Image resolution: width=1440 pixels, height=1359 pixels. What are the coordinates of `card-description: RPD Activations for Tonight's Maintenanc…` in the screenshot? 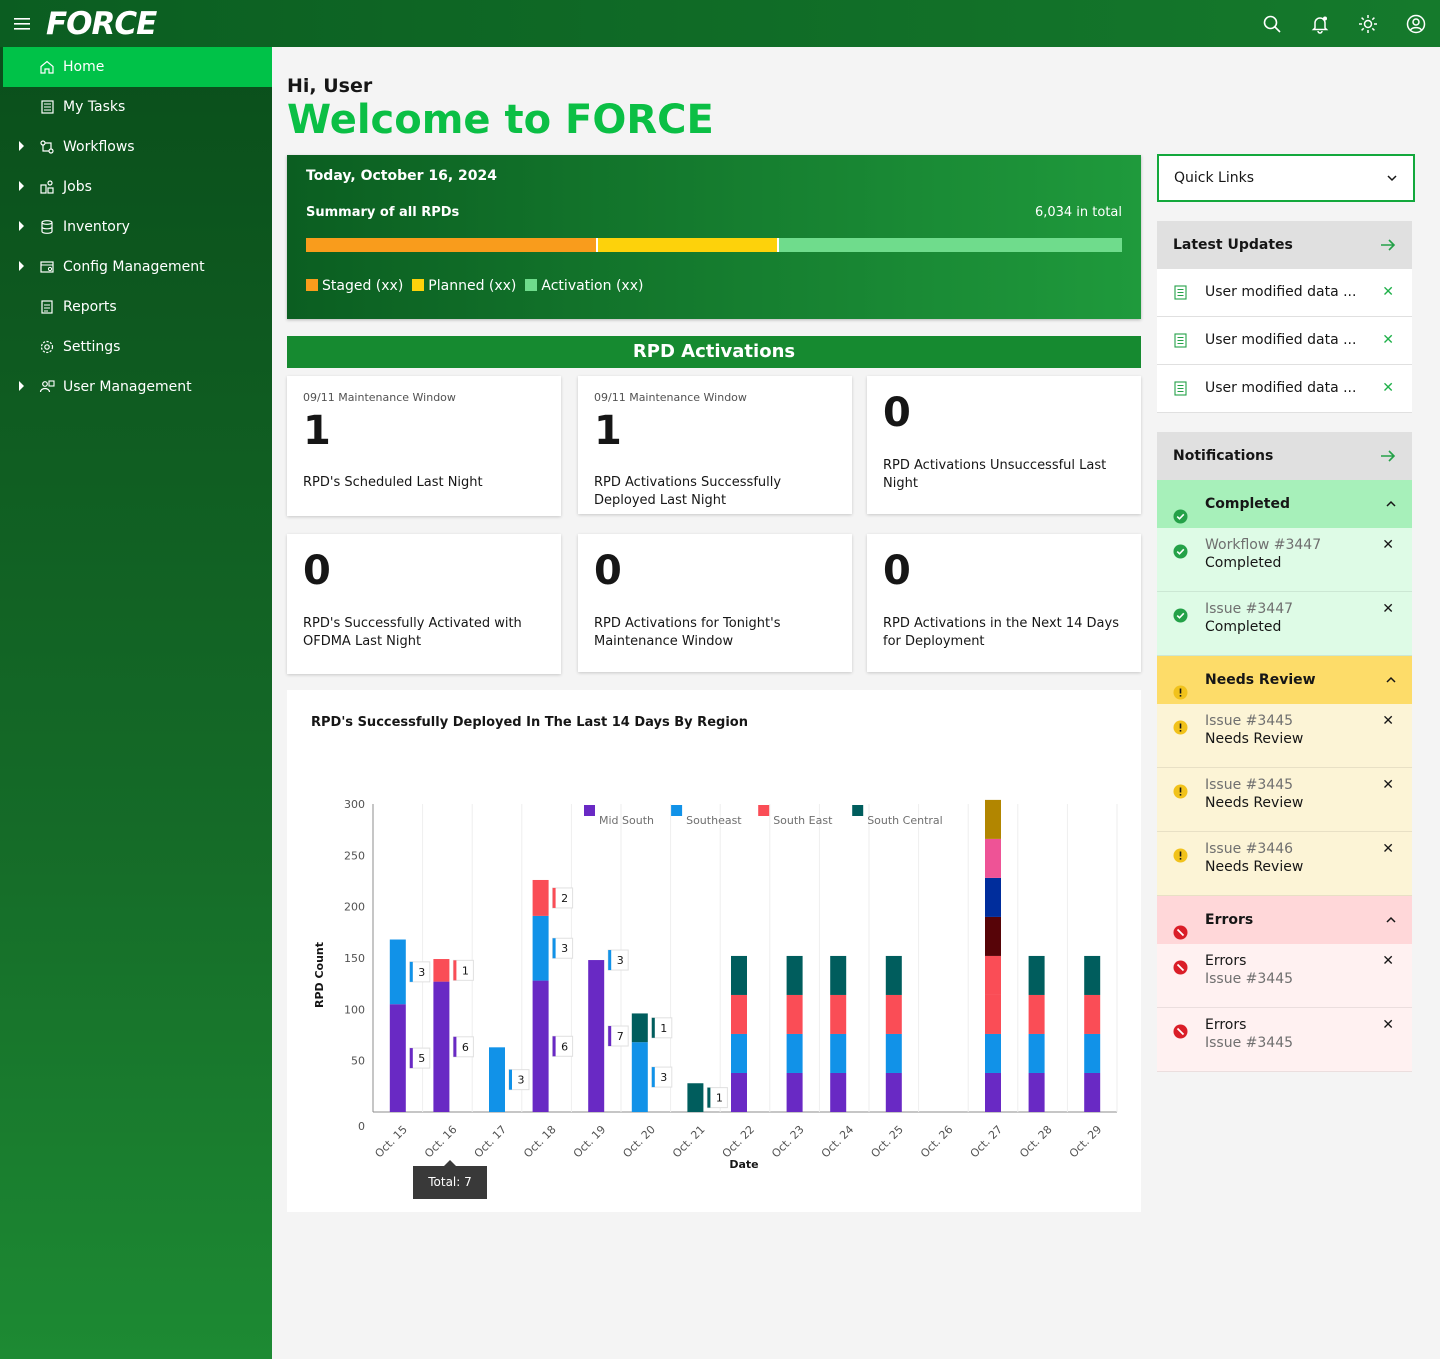 It's located at (687, 632).